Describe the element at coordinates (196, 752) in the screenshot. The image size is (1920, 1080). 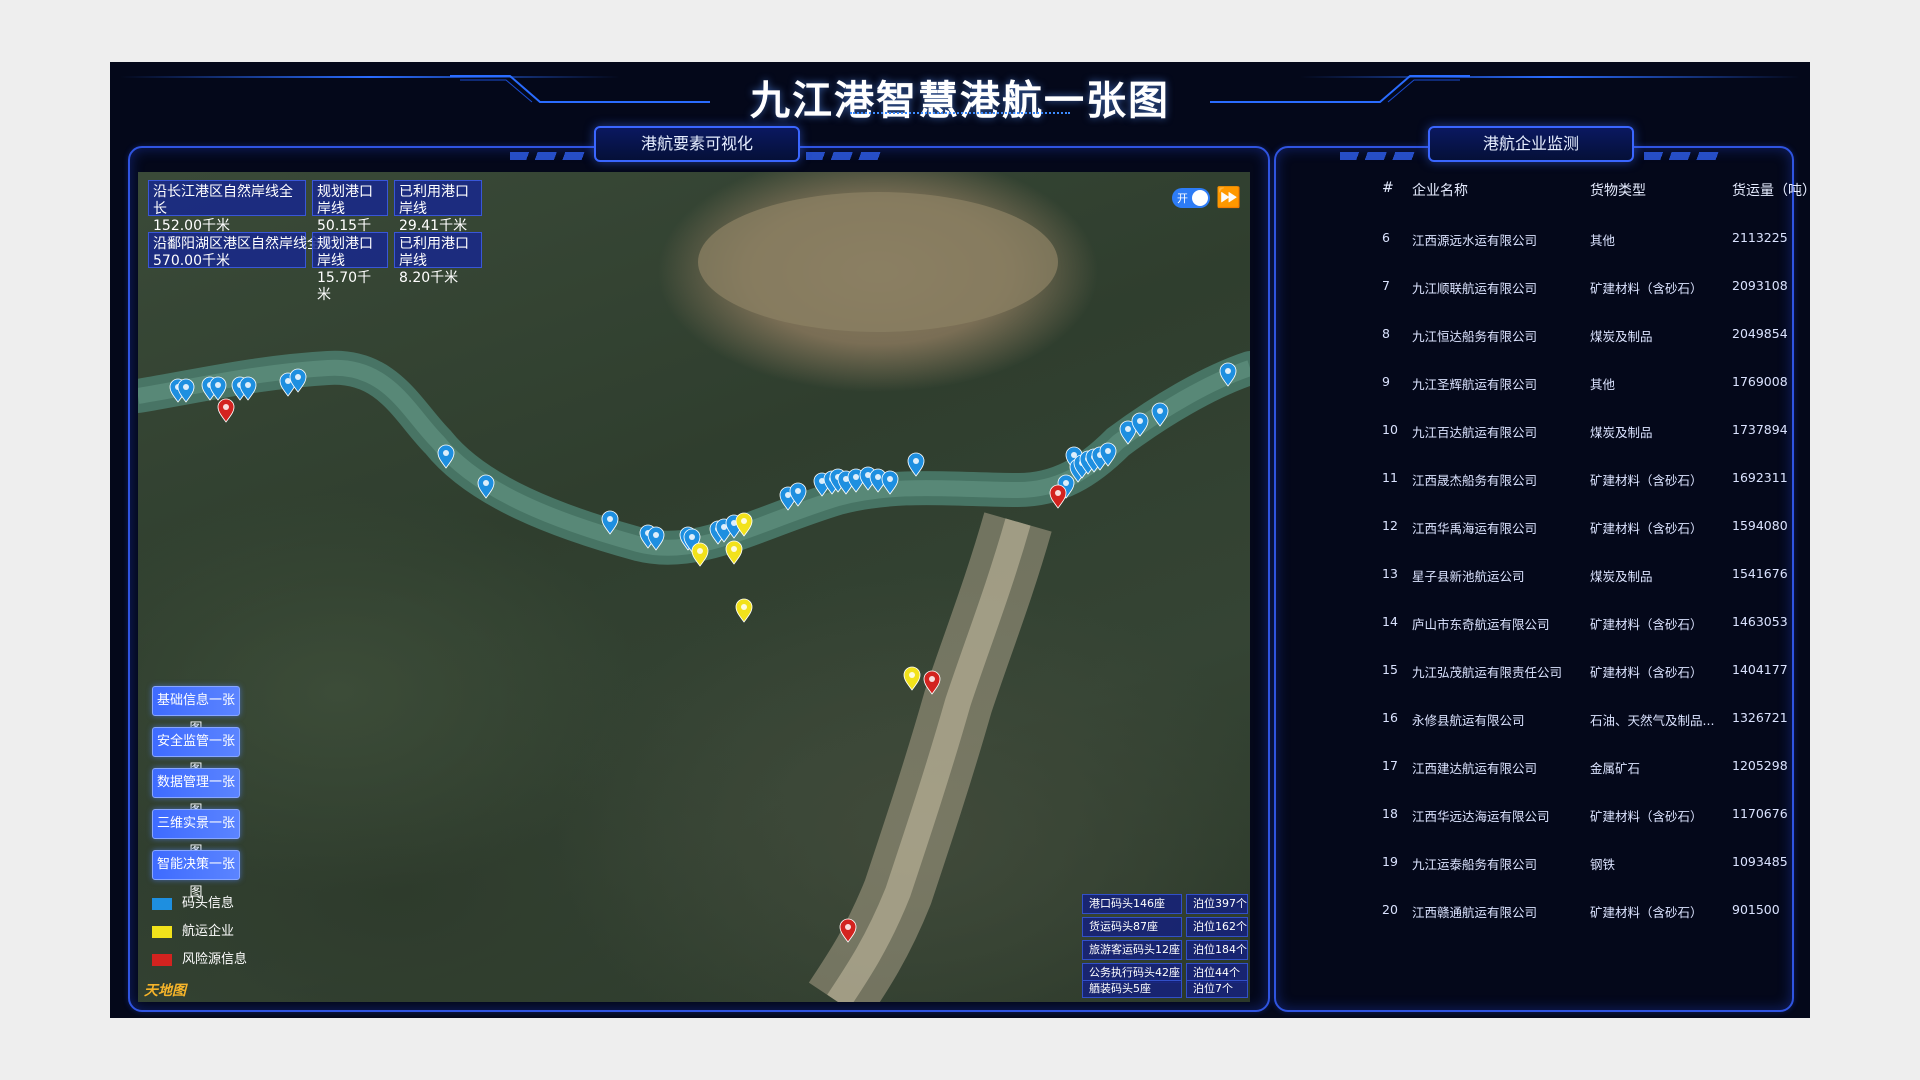
I see `nav-safety-supervision-button: 安全监管一张图` at that location.